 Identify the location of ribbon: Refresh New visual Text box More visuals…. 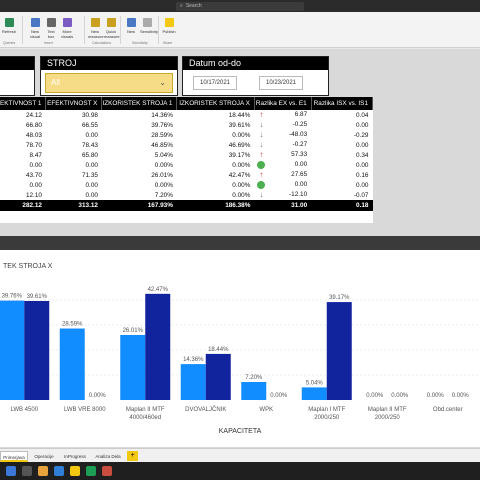
(240, 30).